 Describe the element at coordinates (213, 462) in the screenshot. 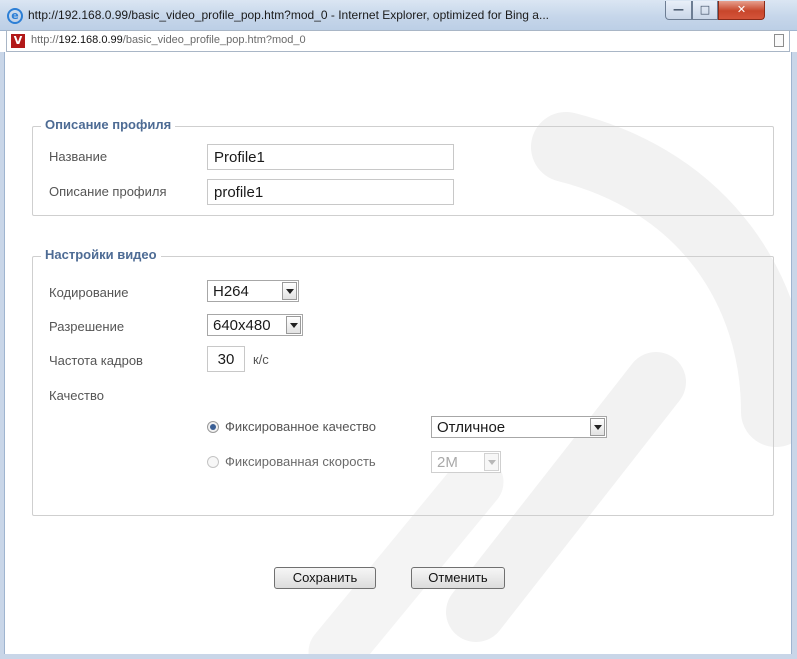

I see `fixed-bitrate-radio` at that location.